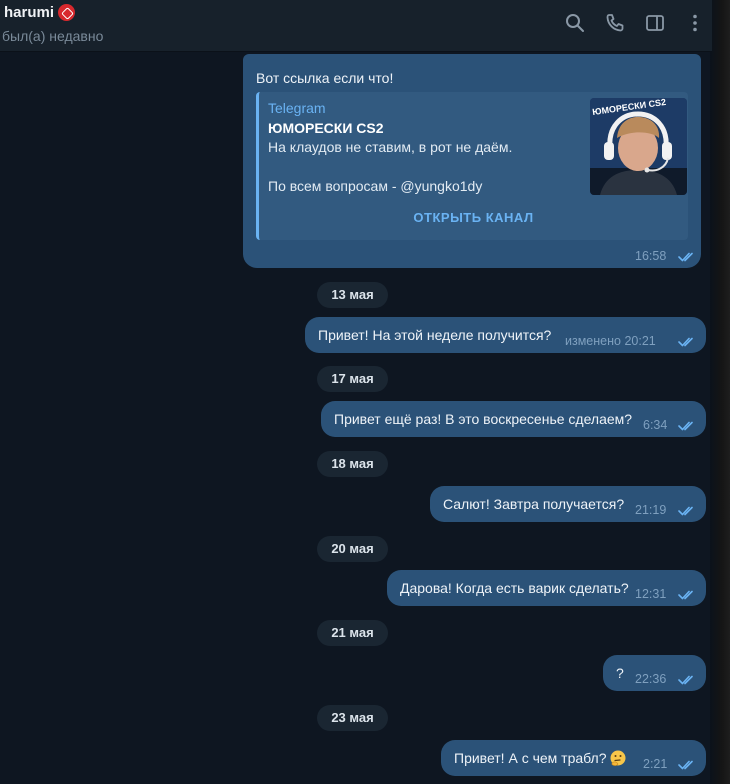  What do you see at coordinates (530, 758) in the screenshot?
I see `message-text: Привет! А с чем трабл?` at bounding box center [530, 758].